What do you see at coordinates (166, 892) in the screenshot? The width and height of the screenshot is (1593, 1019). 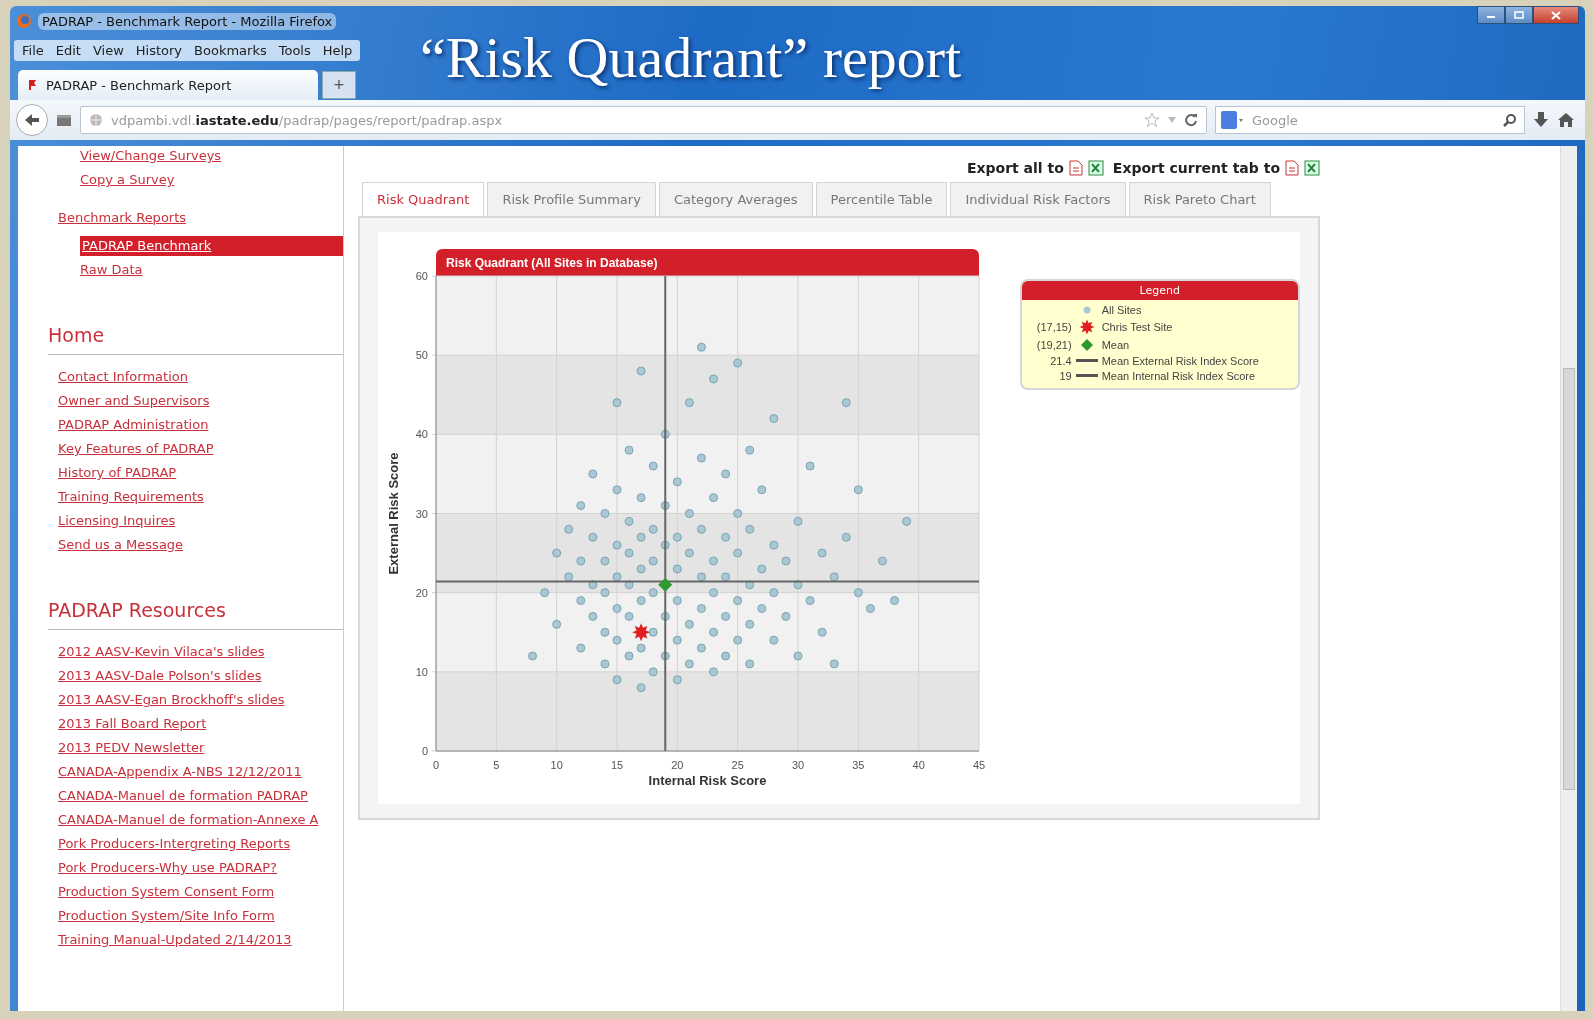 I see `sidebar-link: Production System Consent Form` at bounding box center [166, 892].